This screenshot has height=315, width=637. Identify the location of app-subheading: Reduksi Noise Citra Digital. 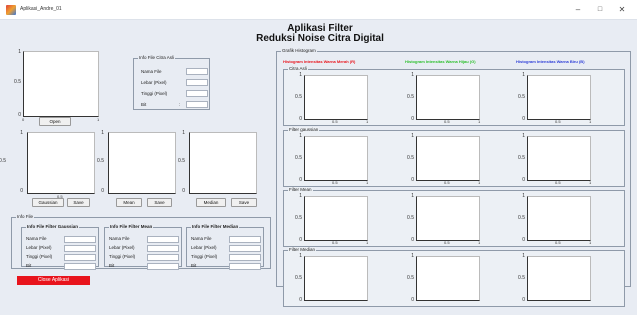
(320, 38).